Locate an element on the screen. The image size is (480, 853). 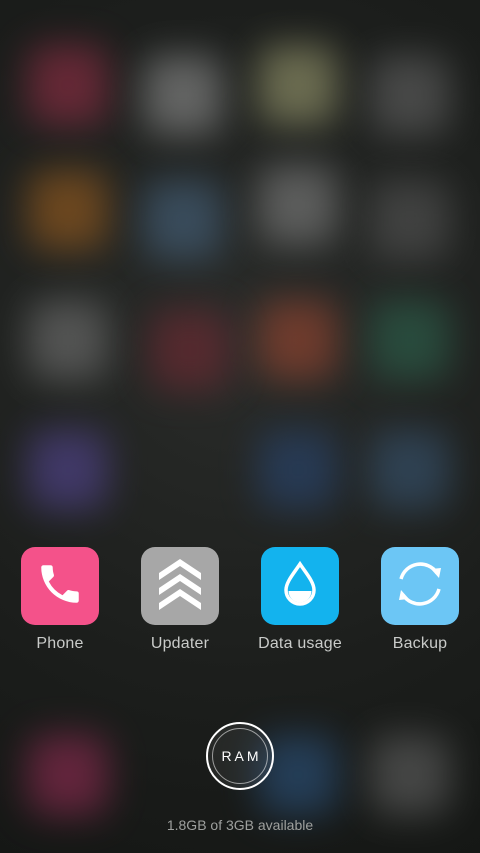
app-dock: Phone Updater Data usage Backup is located at coordinates (240, 602).